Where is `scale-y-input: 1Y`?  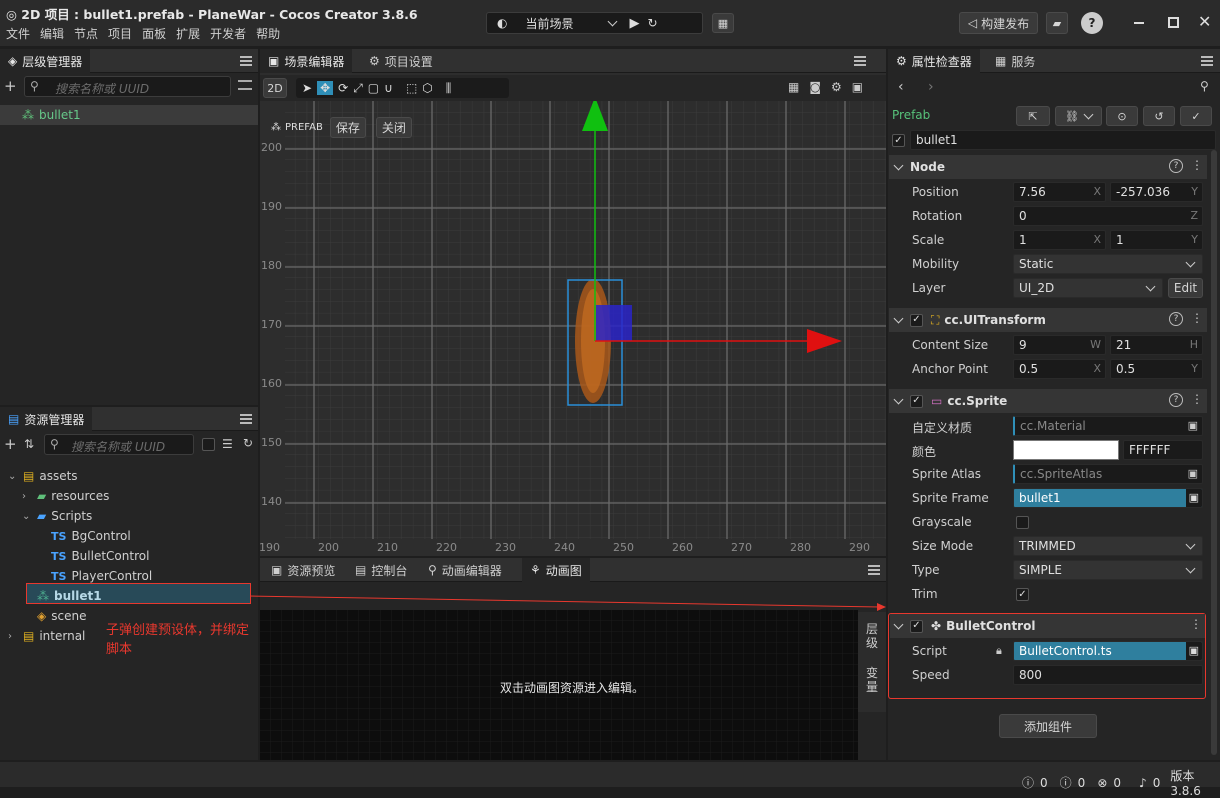
scale-y-input: 1Y is located at coordinates (1156, 240).